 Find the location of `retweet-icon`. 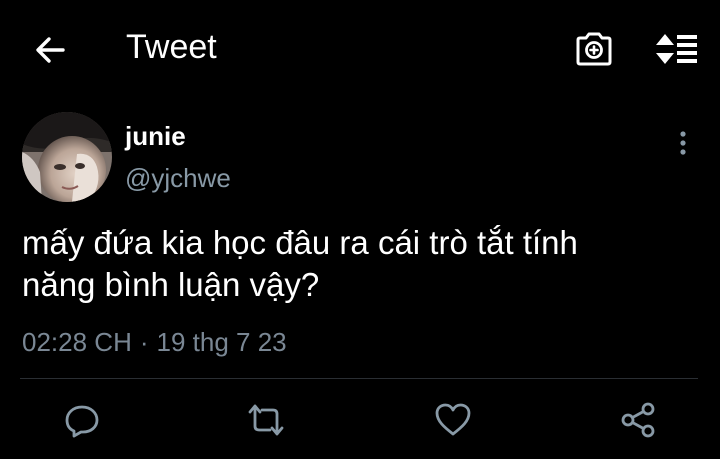

retweet-icon is located at coordinates (266, 420).